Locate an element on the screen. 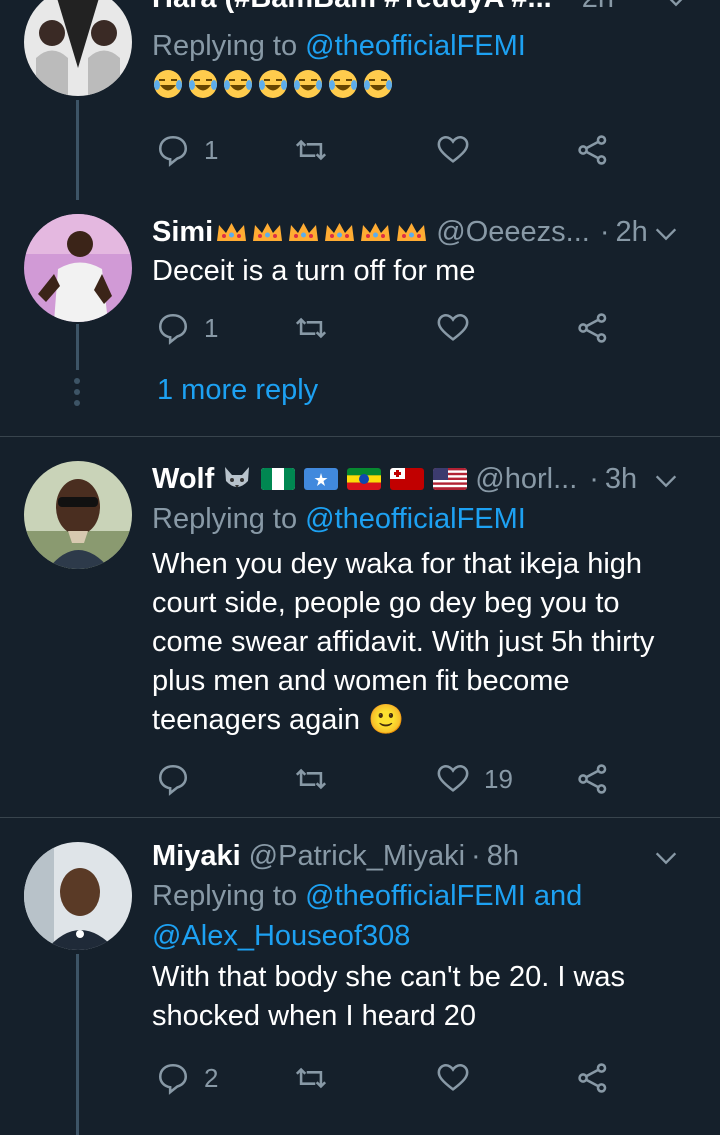  tweet-actions: 19 is located at coordinates (387, 779).